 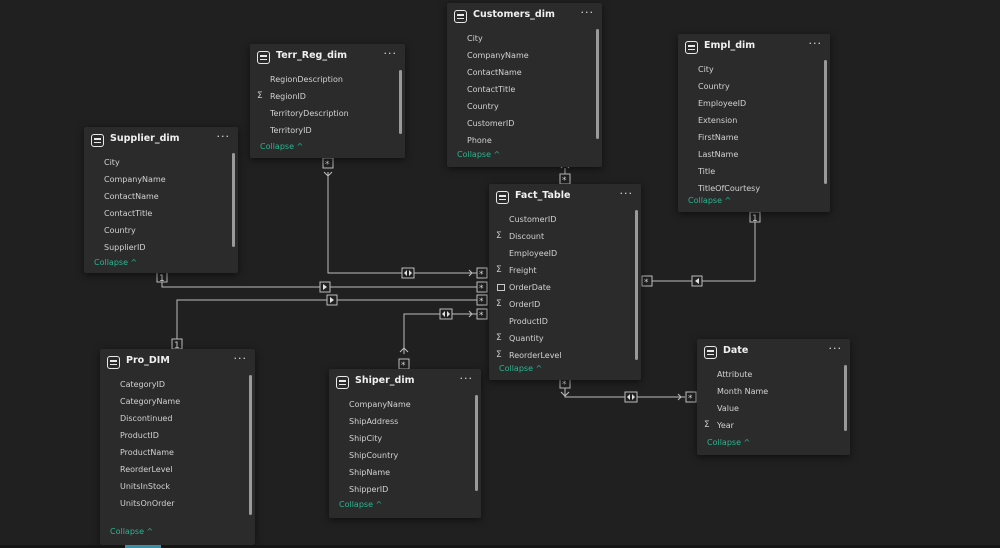 What do you see at coordinates (565, 356) in the screenshot?
I see `field-row: Σ ReorderLevel` at bounding box center [565, 356].